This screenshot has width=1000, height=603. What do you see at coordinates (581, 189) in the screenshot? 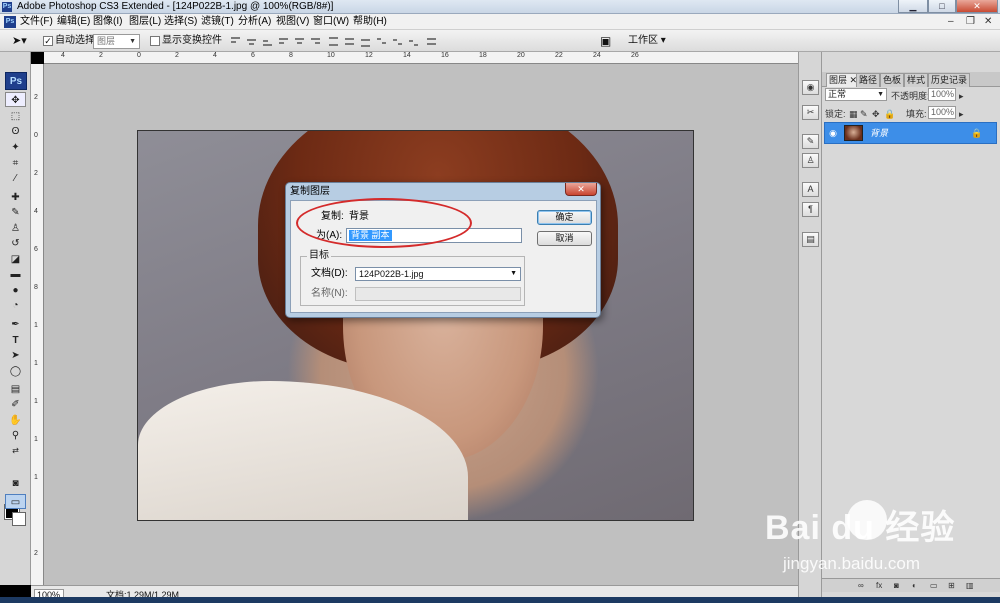
I see `dialog-close-button: ✕` at bounding box center [581, 189].